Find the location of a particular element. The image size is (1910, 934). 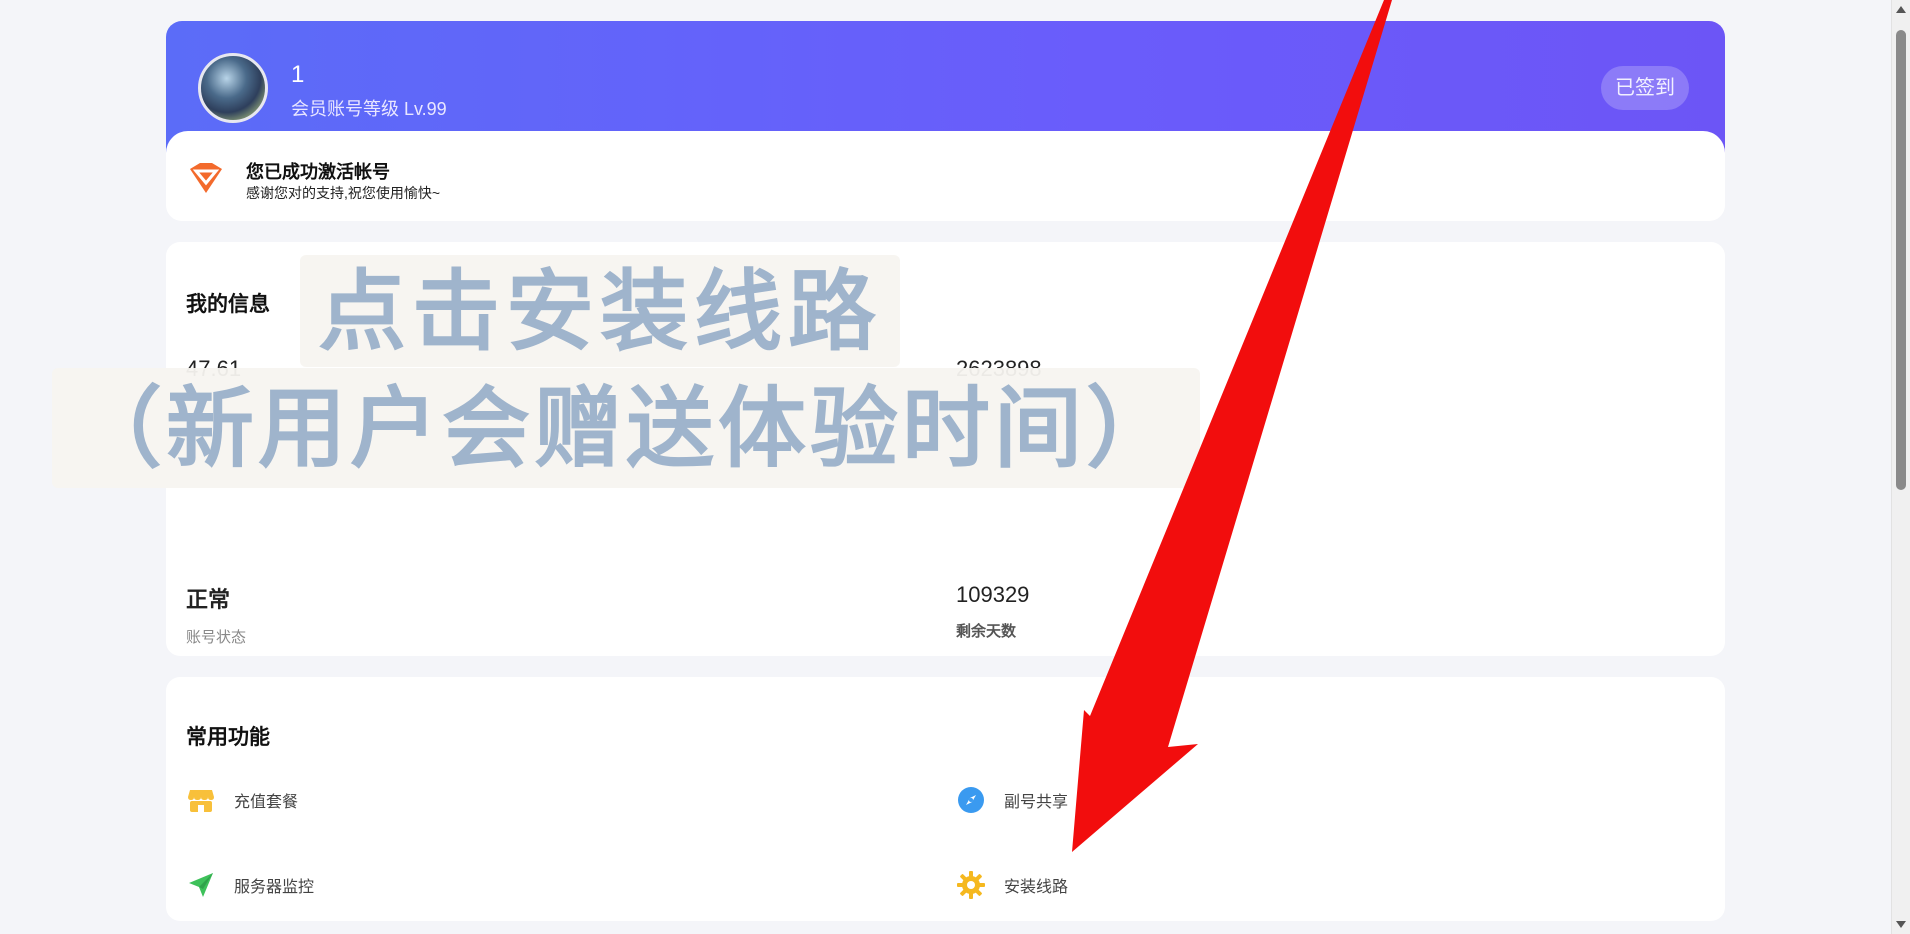

activated-subtitle: 感谢您对的支持,祝您使用愉快~ is located at coordinates (343, 193).